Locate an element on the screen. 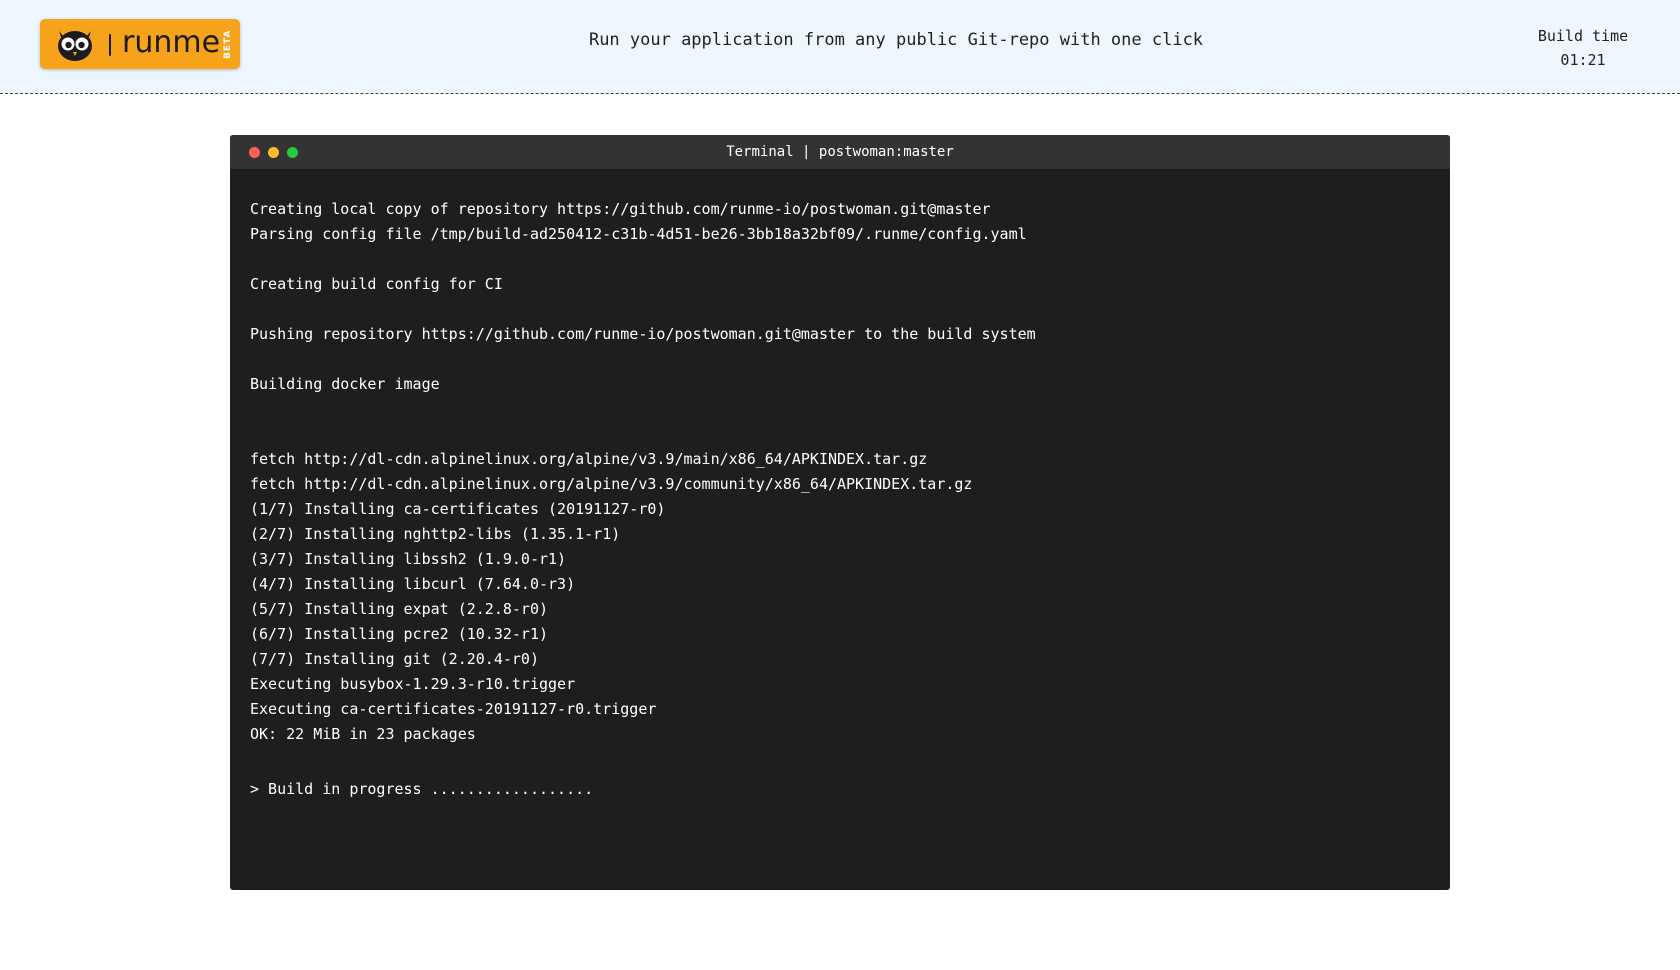 This screenshot has height=970, width=1680. logo-divider is located at coordinates (110, 45).